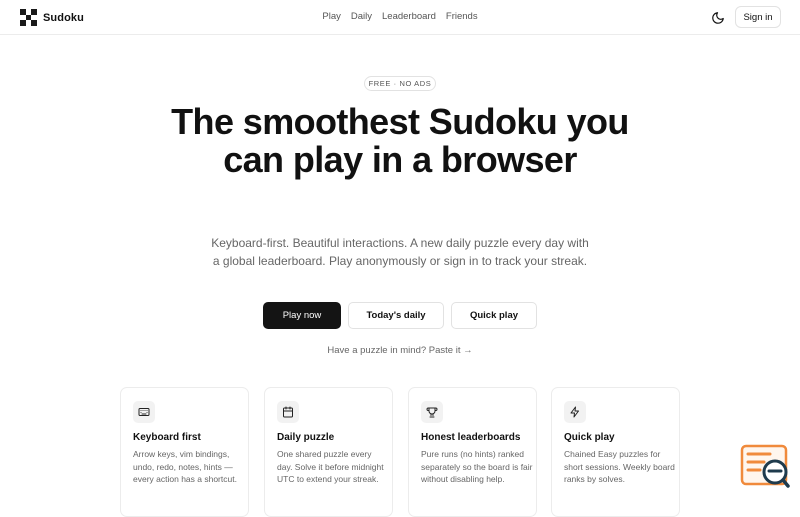  Describe the element at coordinates (396, 315) in the screenshot. I see `todays-daily-button: Today's daily` at that location.